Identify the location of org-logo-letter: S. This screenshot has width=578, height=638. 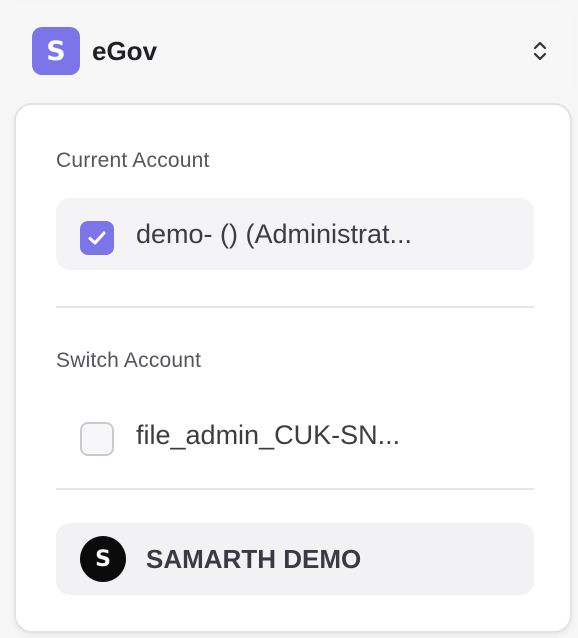
(56, 51).